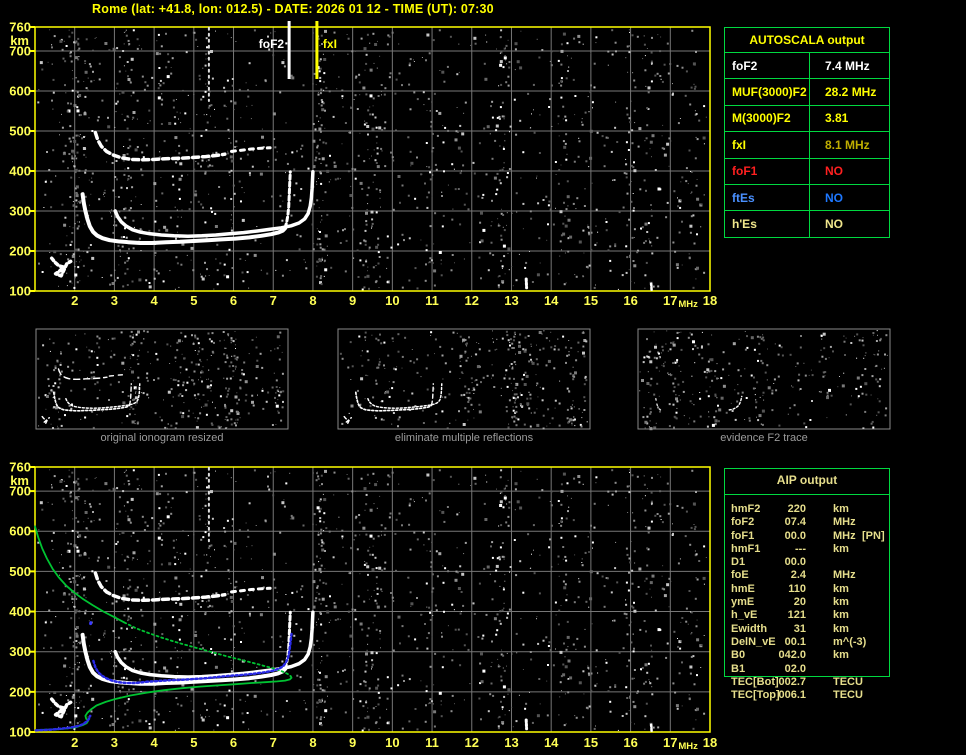  I want to click on aip-row-hmF1: hmF1 --- km, so click(811, 549).